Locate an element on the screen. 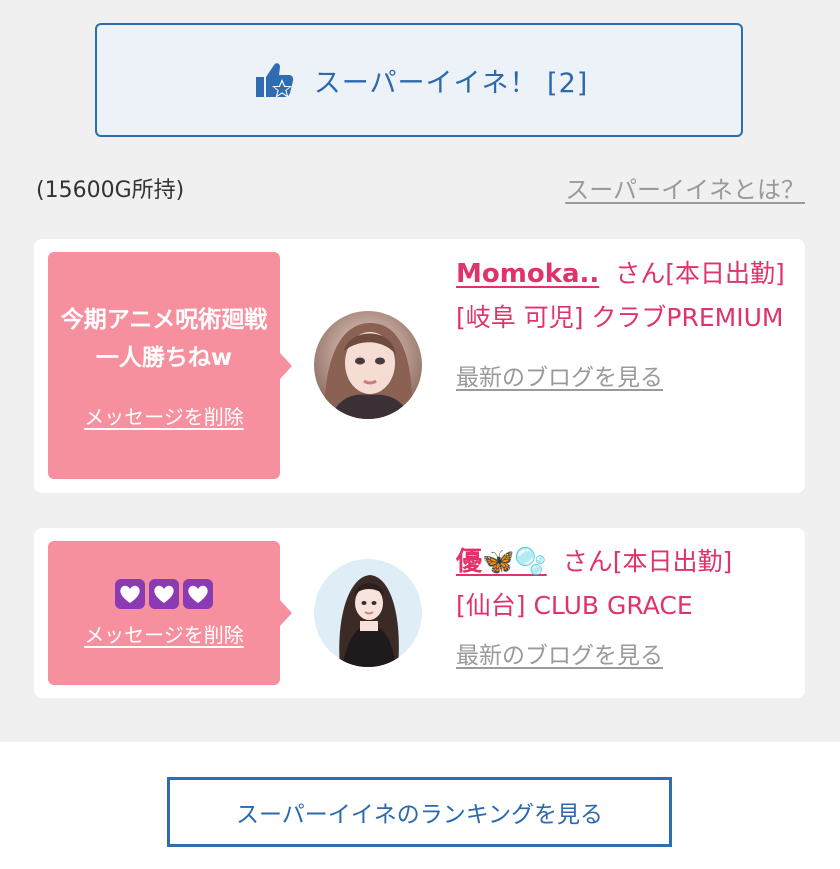 The image size is (840, 869). what-is-super-like-link: スーパーイイネとは？ is located at coordinates (685, 187).